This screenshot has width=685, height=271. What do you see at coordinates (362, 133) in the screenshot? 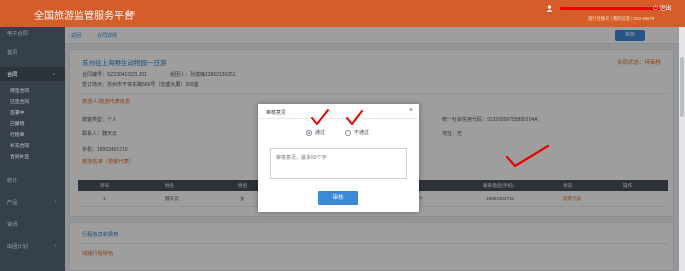
I see `radio-reject-label: 不通过` at bounding box center [362, 133].